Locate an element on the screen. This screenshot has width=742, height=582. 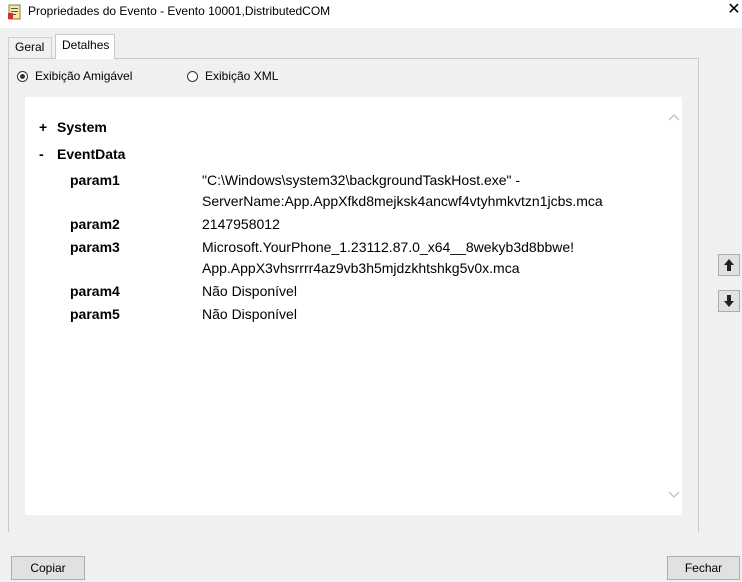
close-button: Fechar is located at coordinates (703, 568).